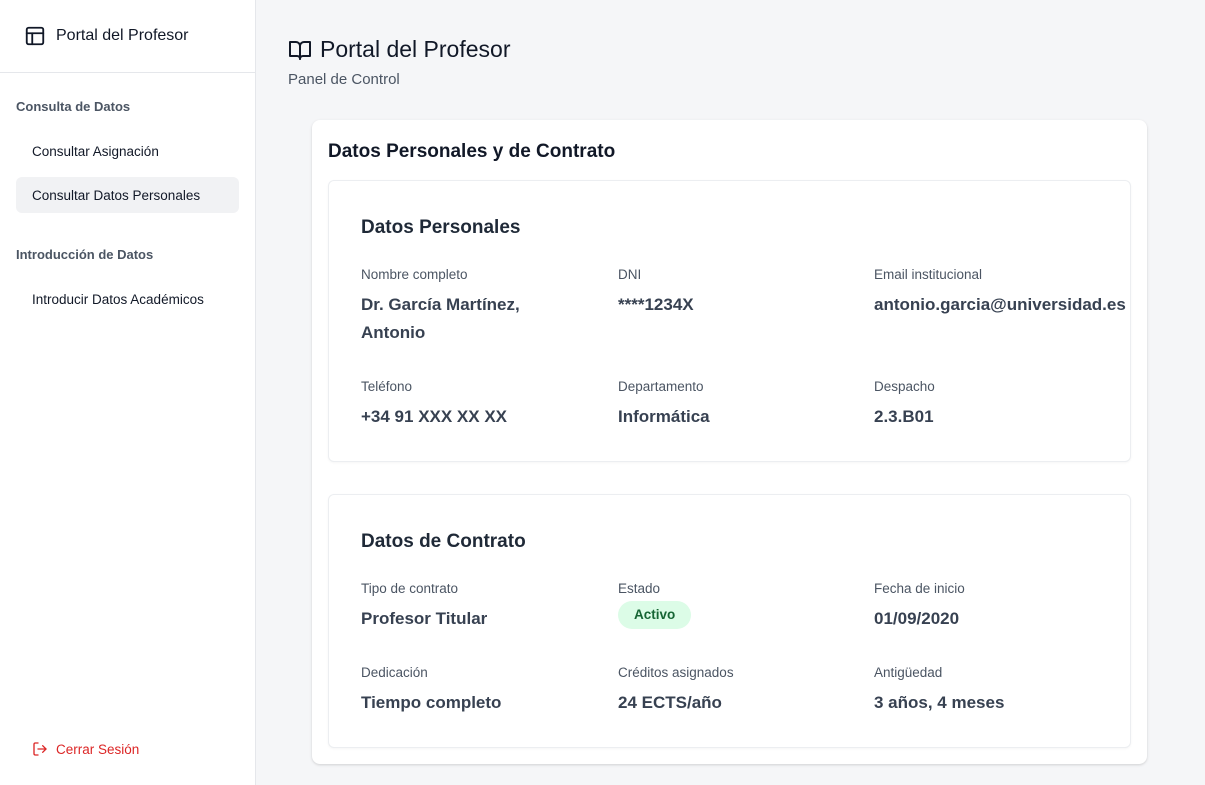 The width and height of the screenshot is (1205, 785). Describe the element at coordinates (471, 405) in the screenshot. I see `field-telefono: Teléfono +34 91 XXX XX XX` at that location.